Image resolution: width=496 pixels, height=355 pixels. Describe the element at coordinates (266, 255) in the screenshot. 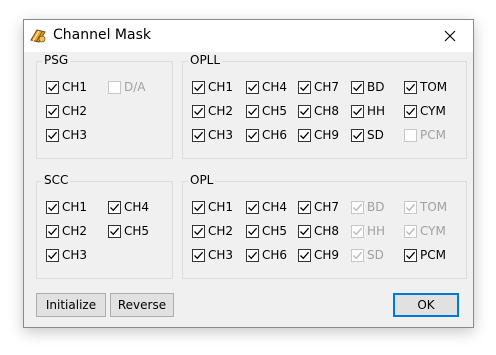

I see `opl-ch6-checkbox: CH6` at that location.